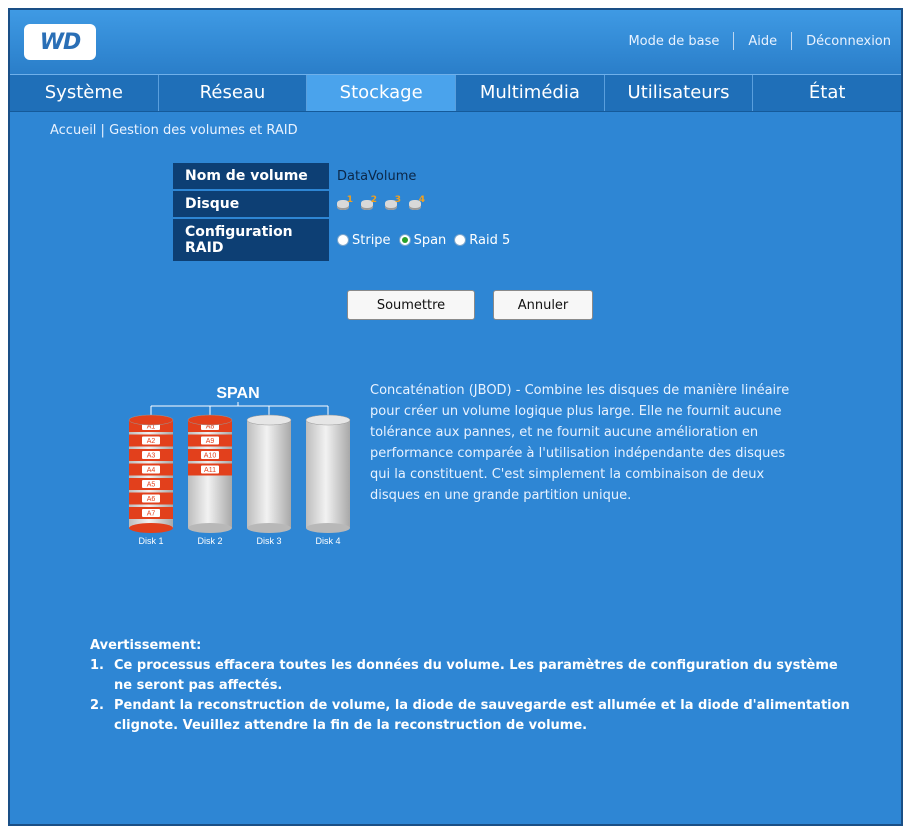  Describe the element at coordinates (349, 200) in the screenshot. I see `disk-number: 1` at that location.